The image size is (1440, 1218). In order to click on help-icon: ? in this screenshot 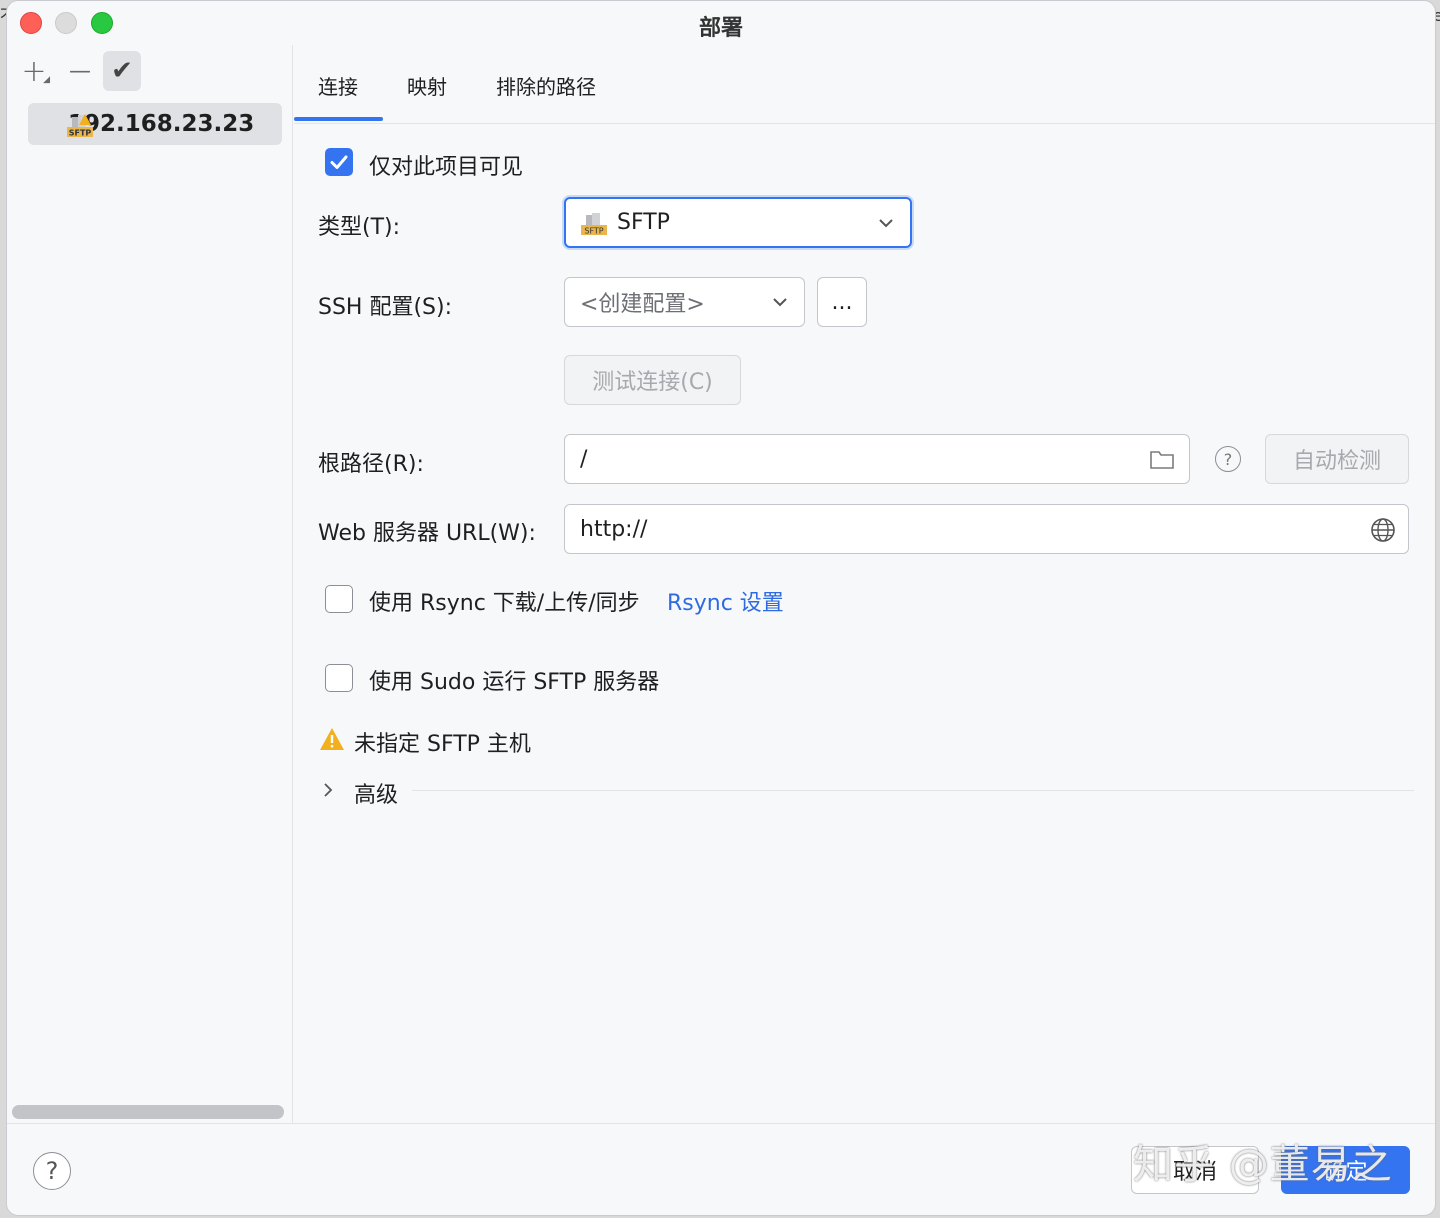, I will do `click(1228, 459)`.